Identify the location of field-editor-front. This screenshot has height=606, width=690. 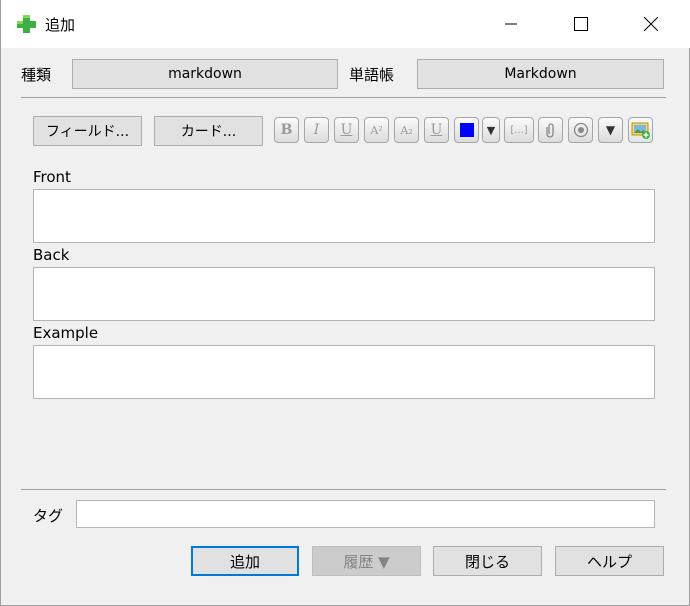
(344, 216).